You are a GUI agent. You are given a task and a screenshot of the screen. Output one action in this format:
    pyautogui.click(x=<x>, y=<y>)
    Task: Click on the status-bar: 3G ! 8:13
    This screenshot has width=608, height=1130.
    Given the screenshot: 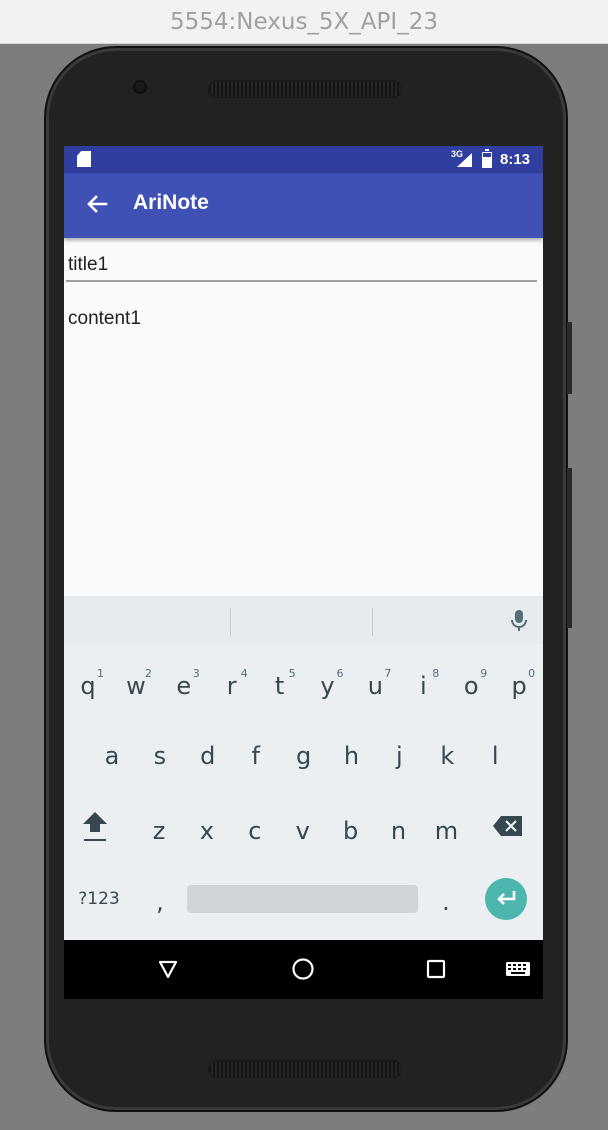 What is the action you would take?
    pyautogui.click(x=303, y=159)
    